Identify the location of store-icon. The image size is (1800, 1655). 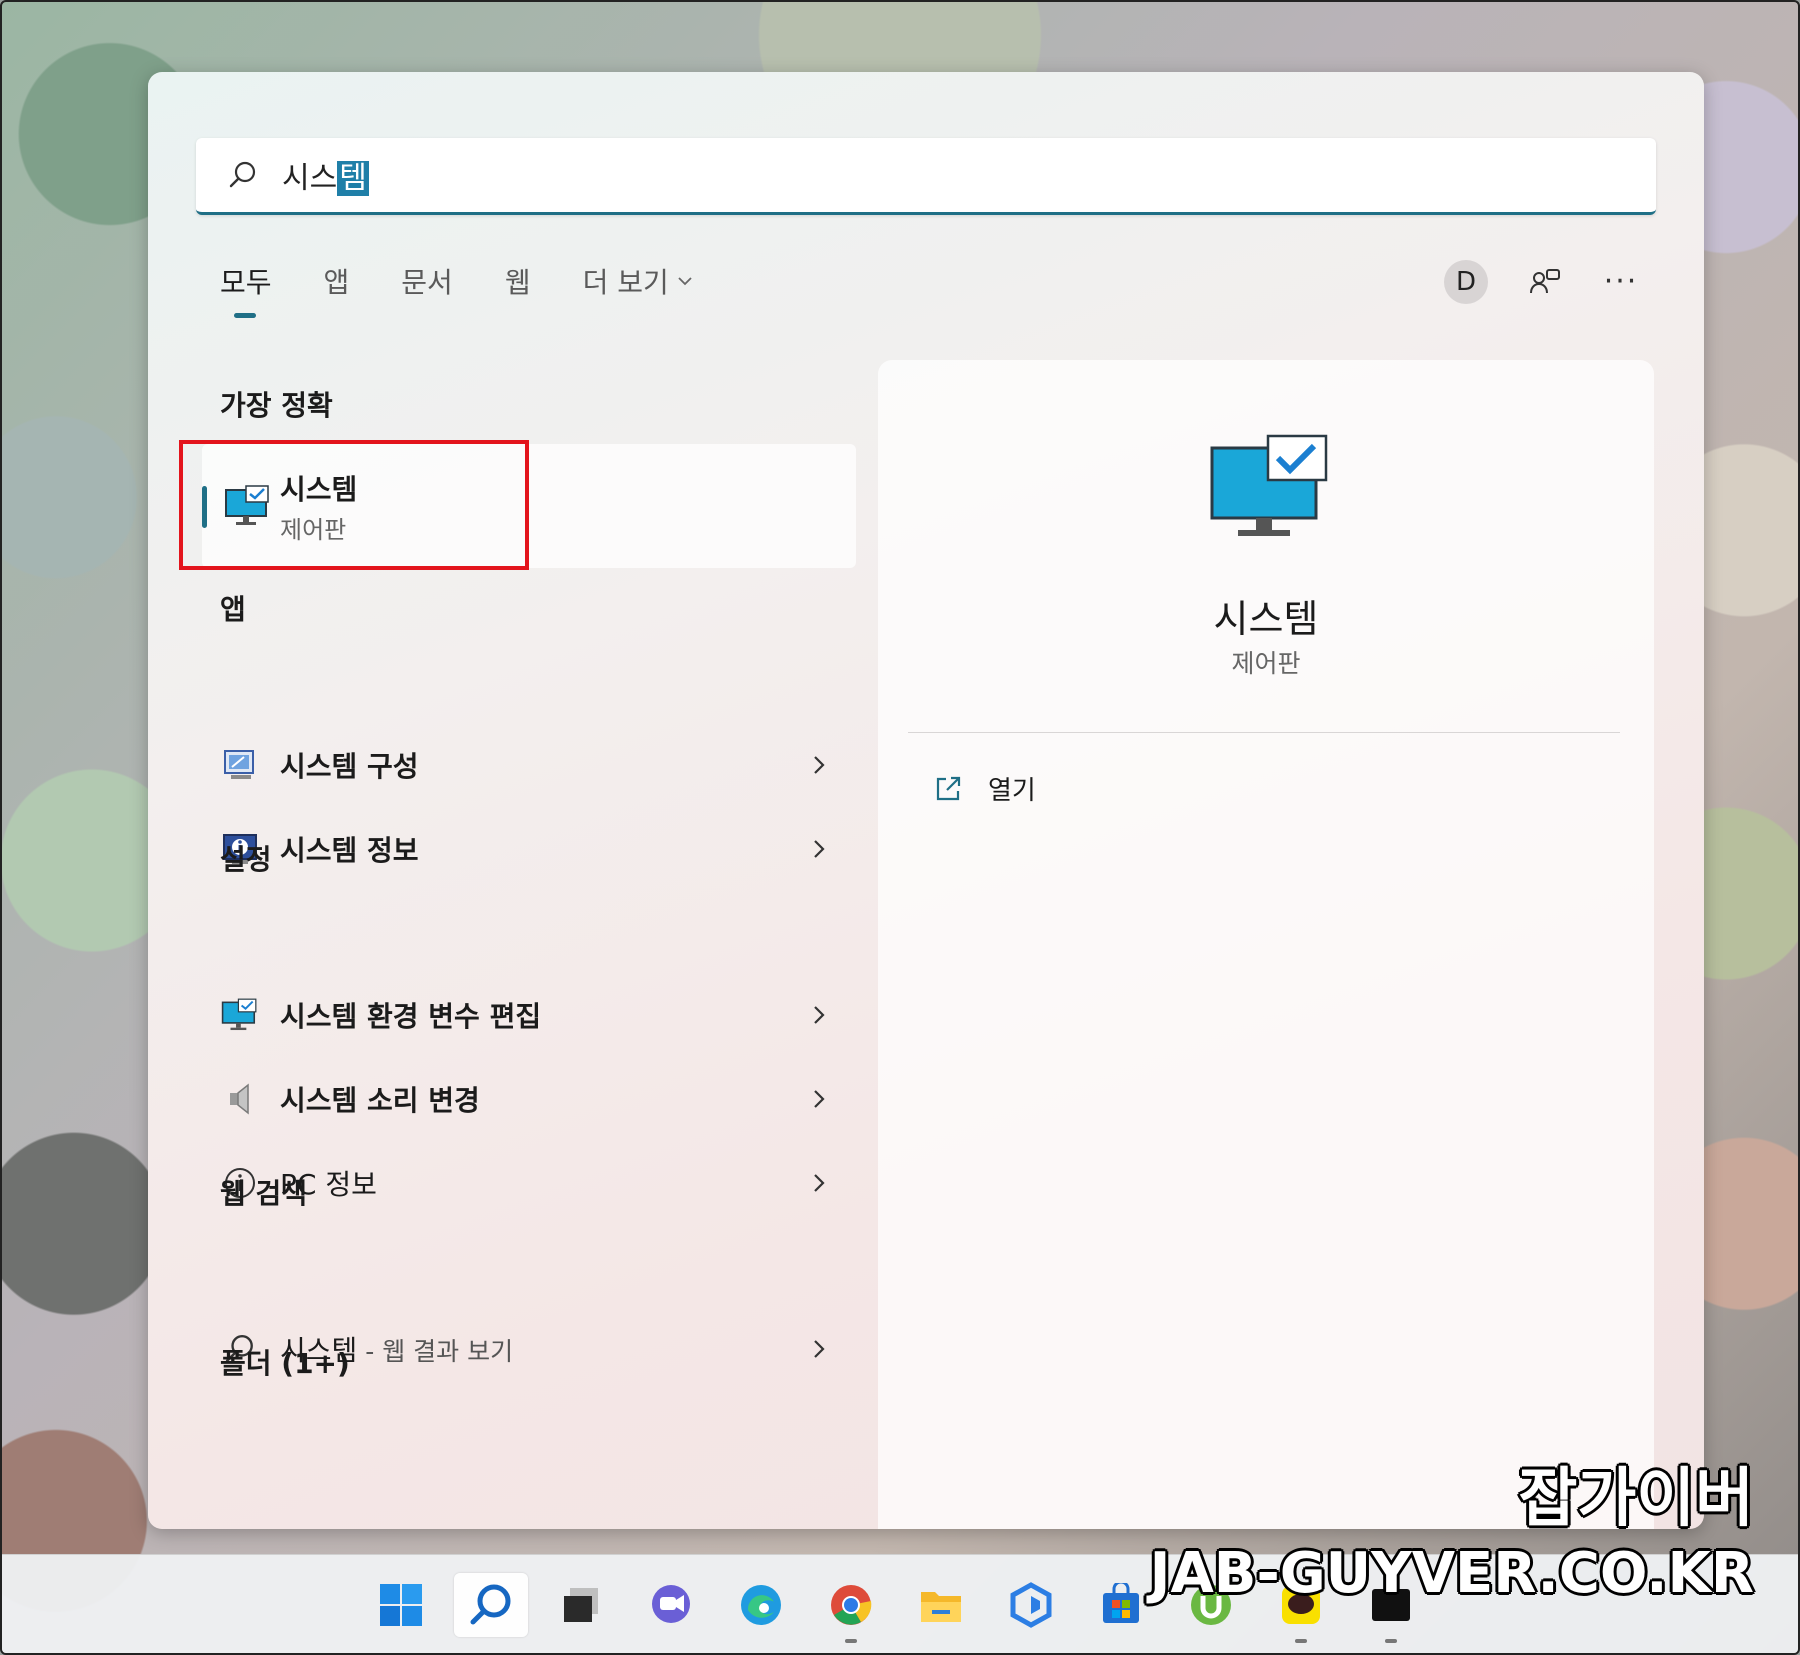
(1121, 1603).